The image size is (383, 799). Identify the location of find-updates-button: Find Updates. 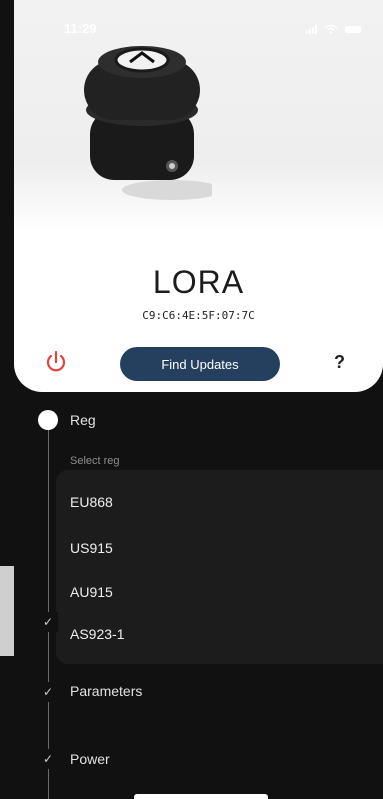
(200, 364).